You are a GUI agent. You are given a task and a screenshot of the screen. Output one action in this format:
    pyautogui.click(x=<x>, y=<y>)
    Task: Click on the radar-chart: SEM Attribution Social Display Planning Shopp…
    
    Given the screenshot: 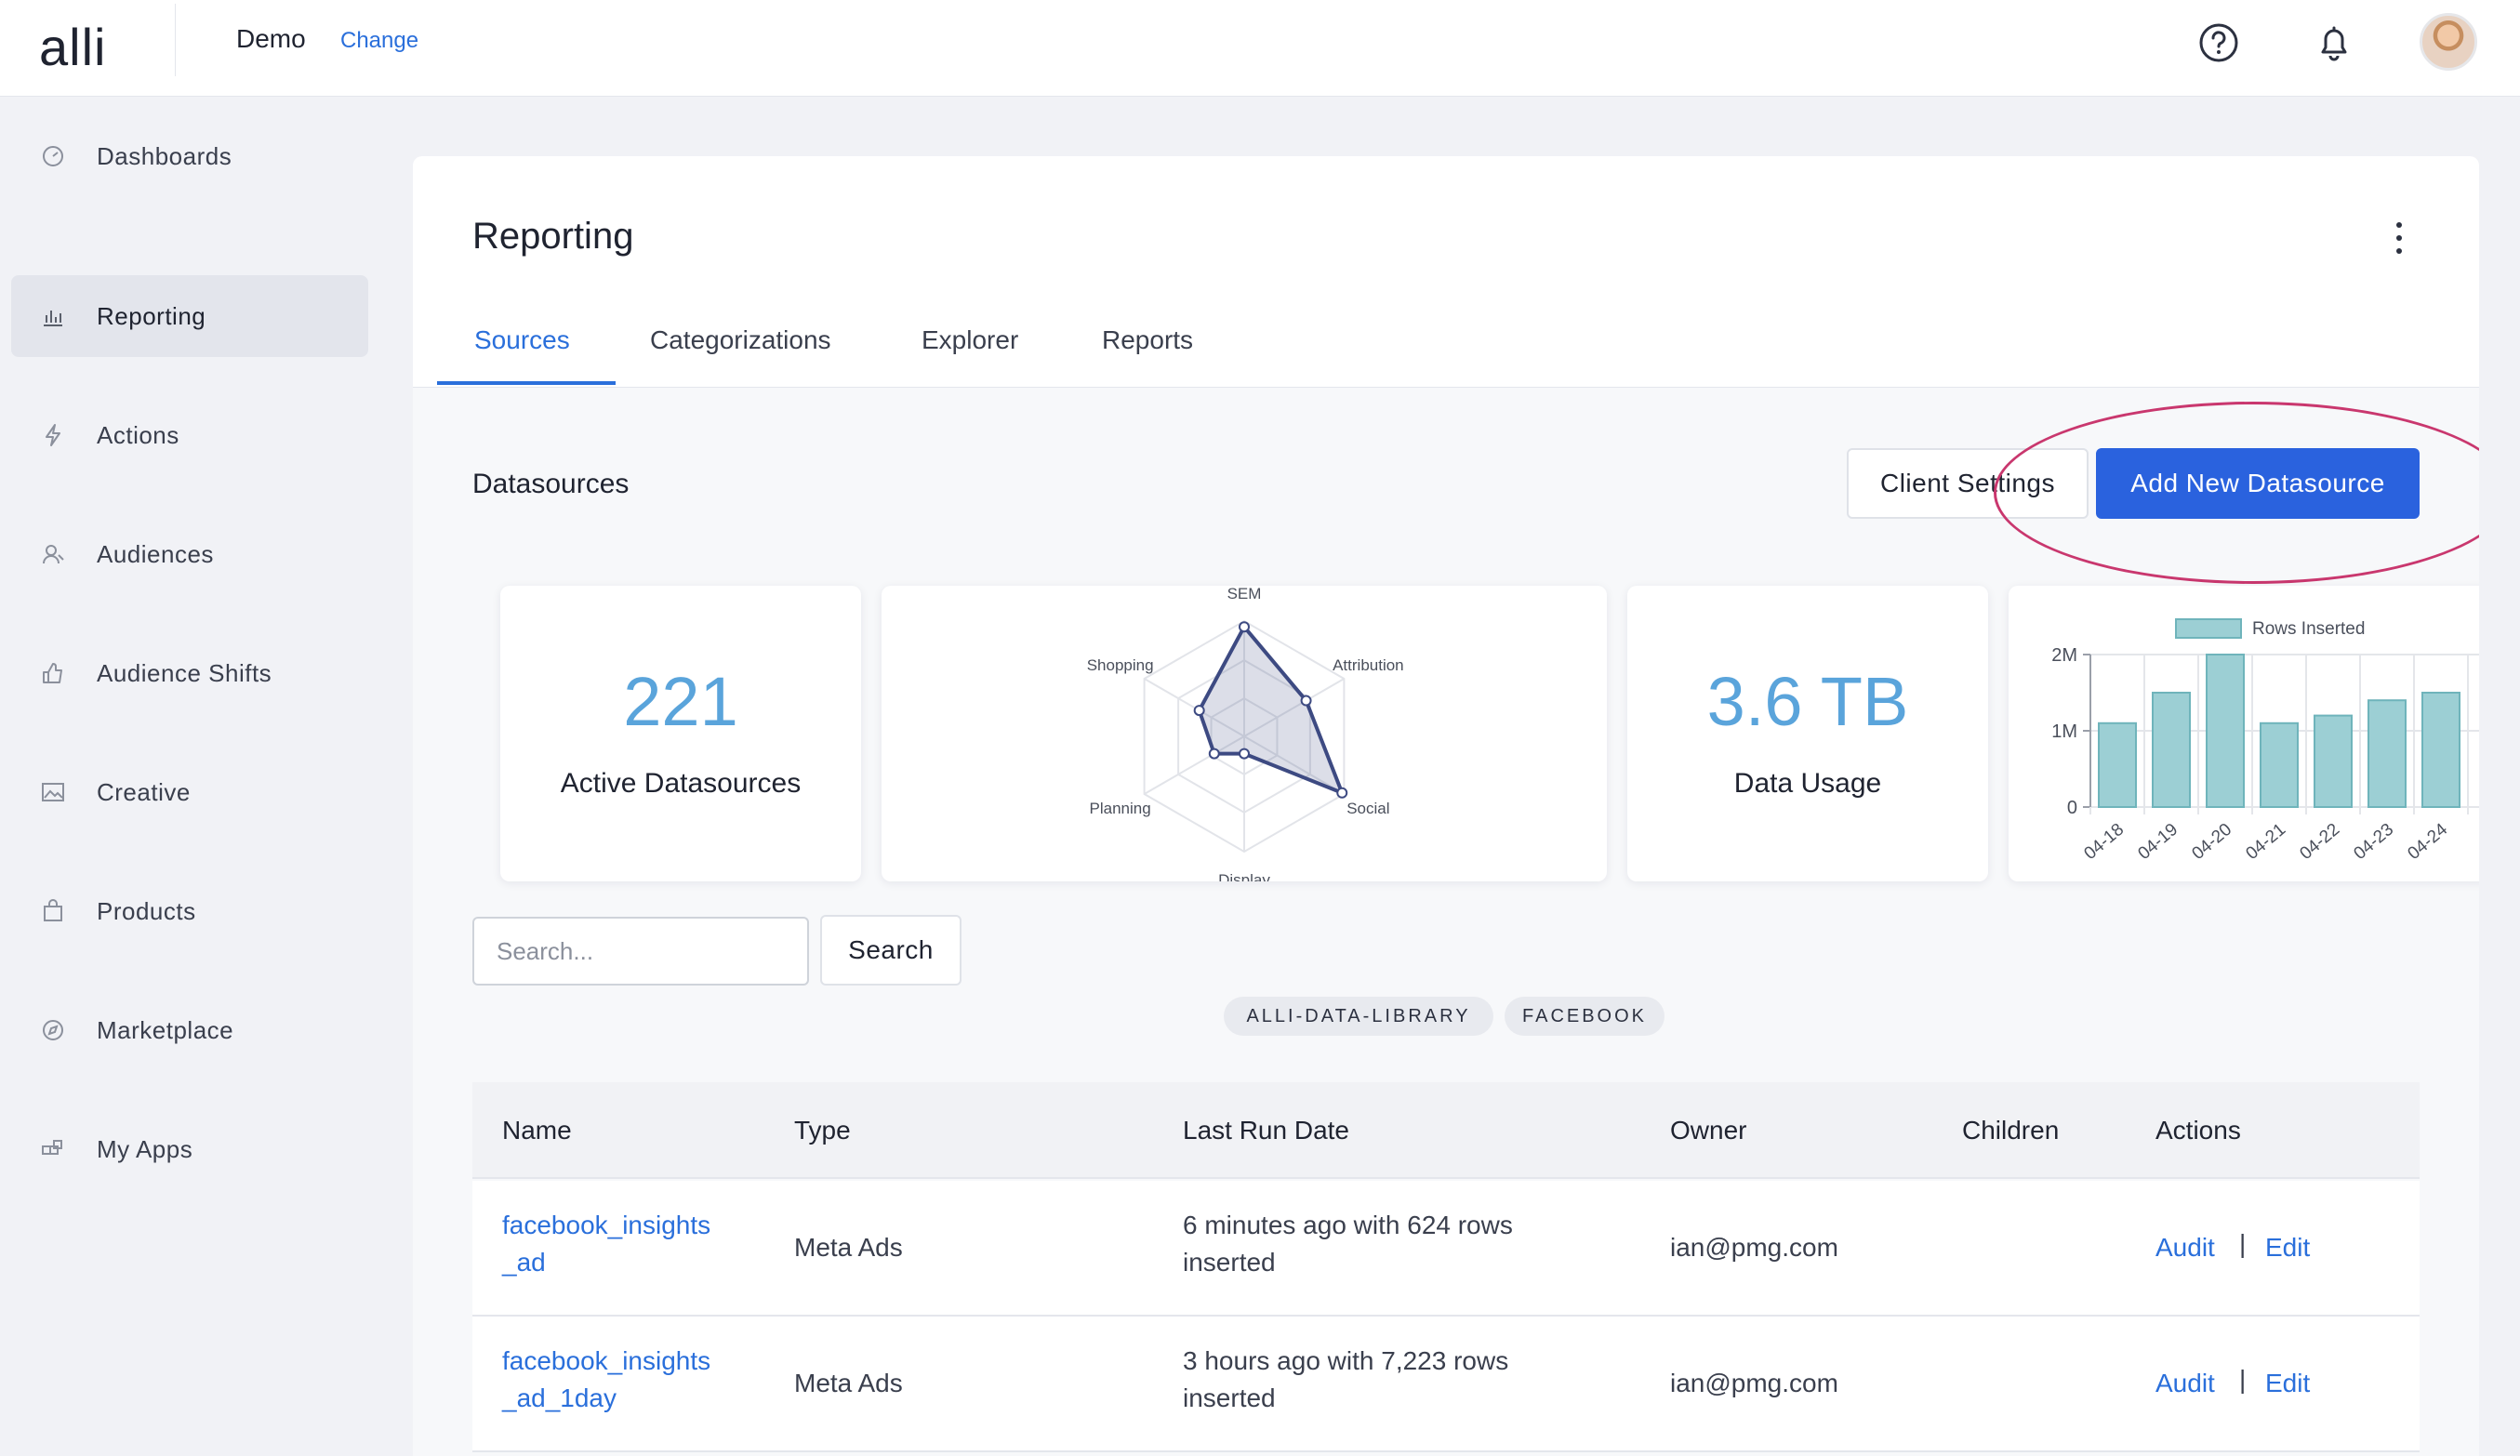 What is the action you would take?
    pyautogui.click(x=1245, y=733)
    